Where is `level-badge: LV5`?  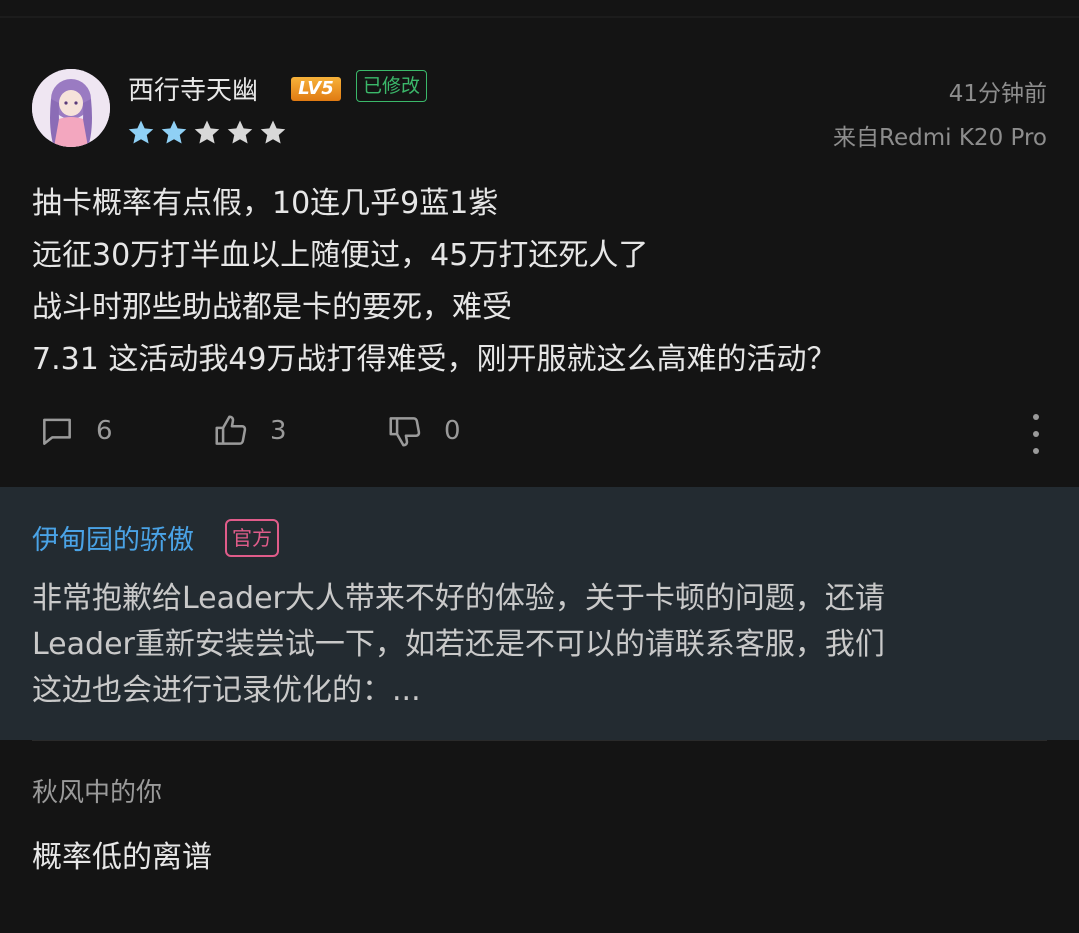
level-badge: LV5 is located at coordinates (316, 89).